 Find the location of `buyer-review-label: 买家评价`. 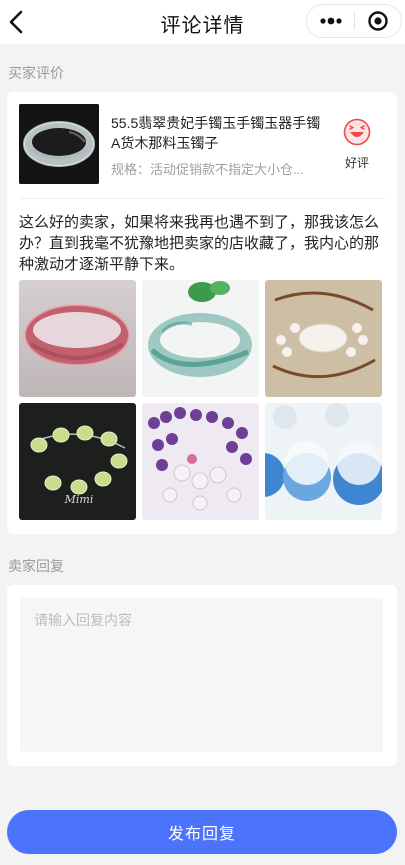

buyer-review-label: 买家评价 is located at coordinates (36, 73).